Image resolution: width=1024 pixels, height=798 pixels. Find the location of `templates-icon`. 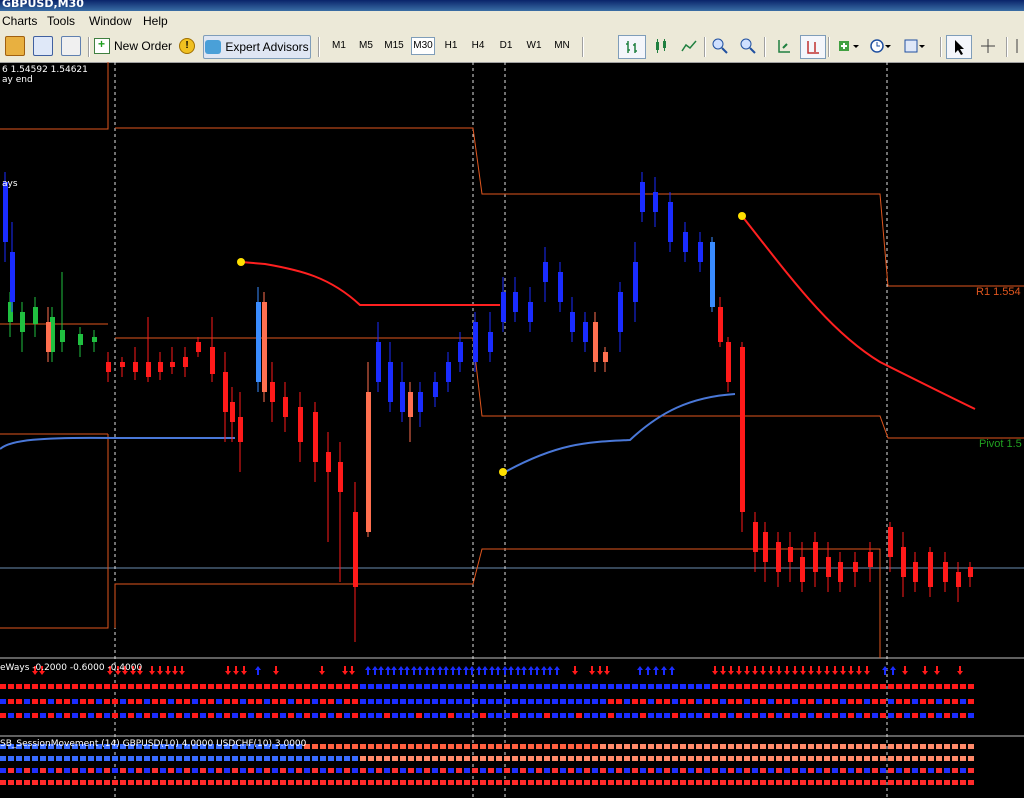

templates-icon is located at coordinates (915, 46).